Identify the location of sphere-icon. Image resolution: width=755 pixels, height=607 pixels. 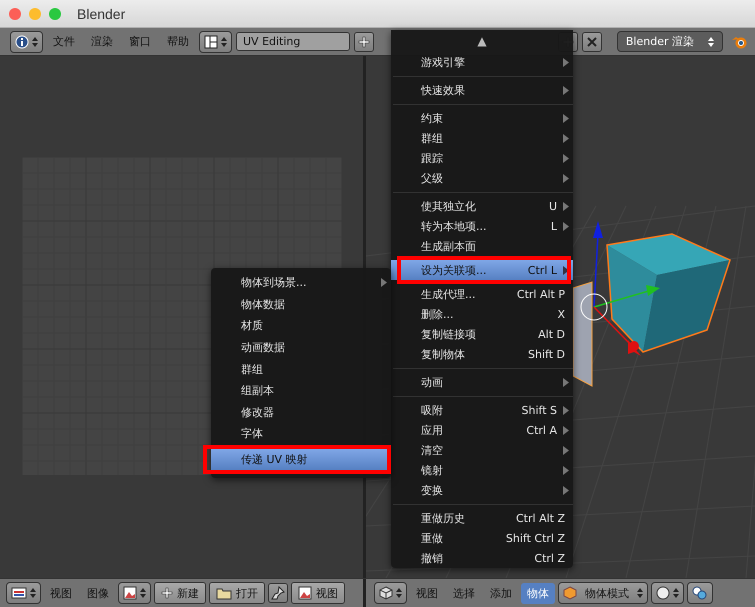
(663, 593).